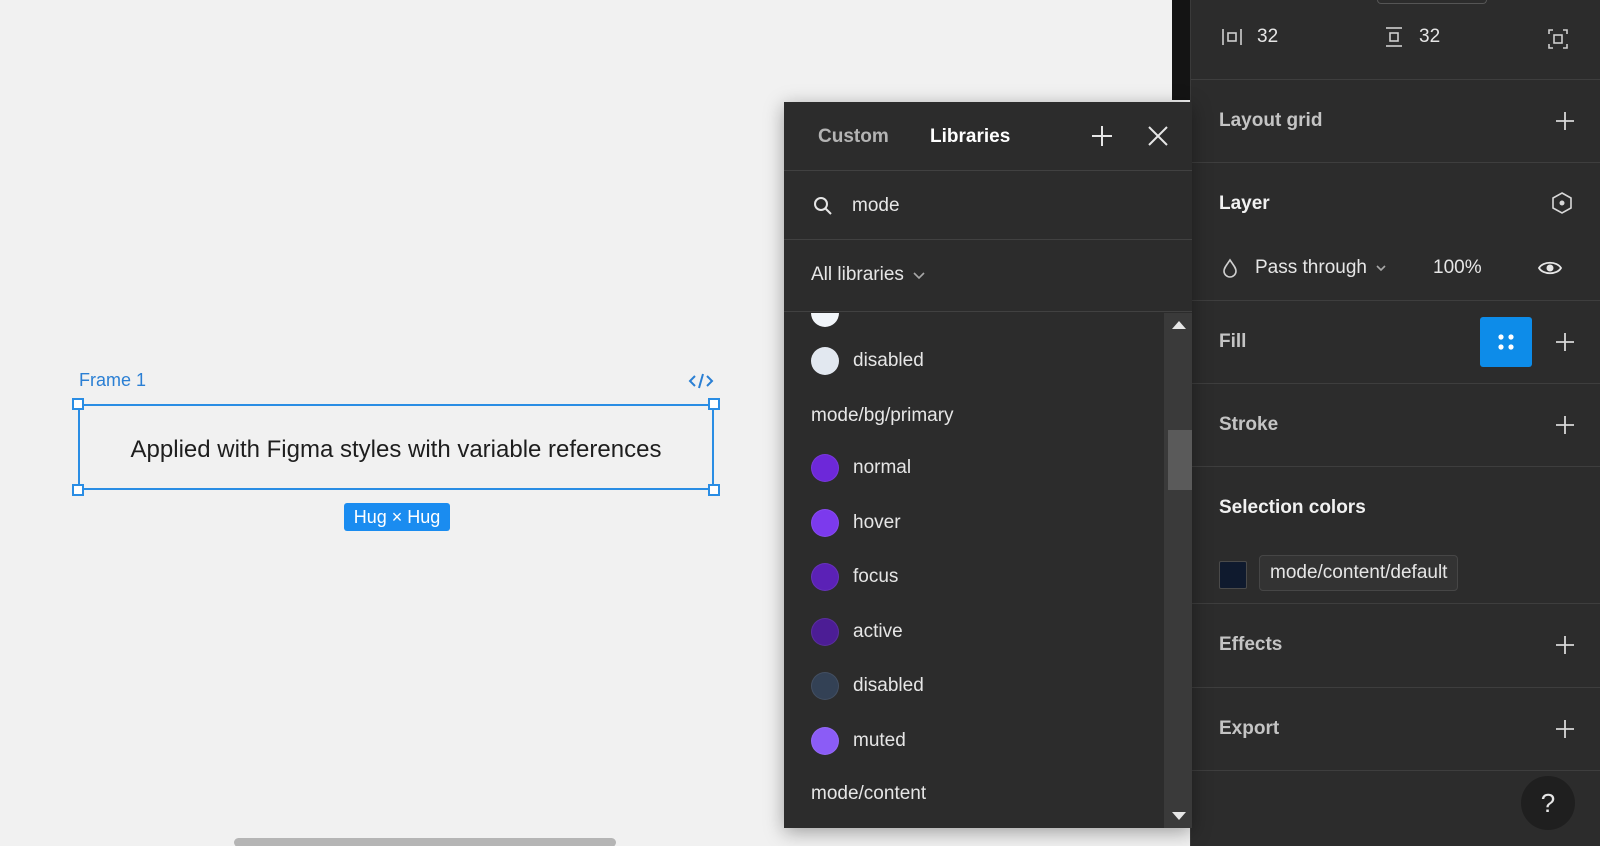 Image resolution: width=1600 pixels, height=846 pixels. Describe the element at coordinates (1550, 268) in the screenshot. I see `visibility-eye-icon` at that location.